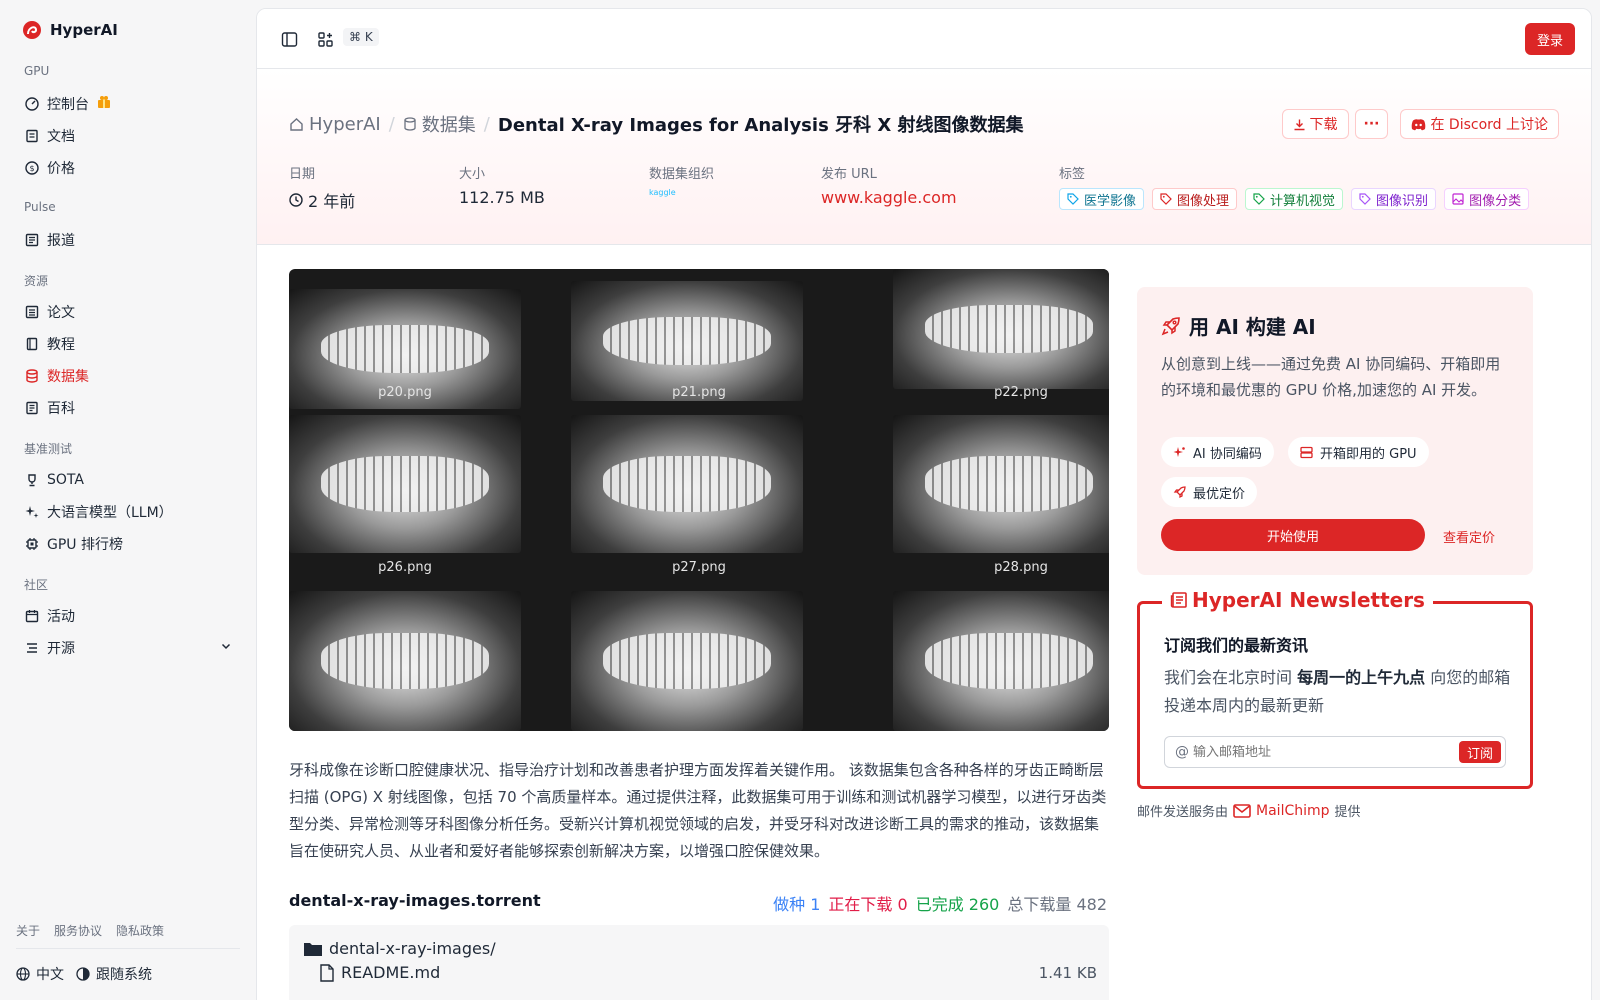 The width and height of the screenshot is (1600, 1000). I want to click on book-icon, so click(31, 136).